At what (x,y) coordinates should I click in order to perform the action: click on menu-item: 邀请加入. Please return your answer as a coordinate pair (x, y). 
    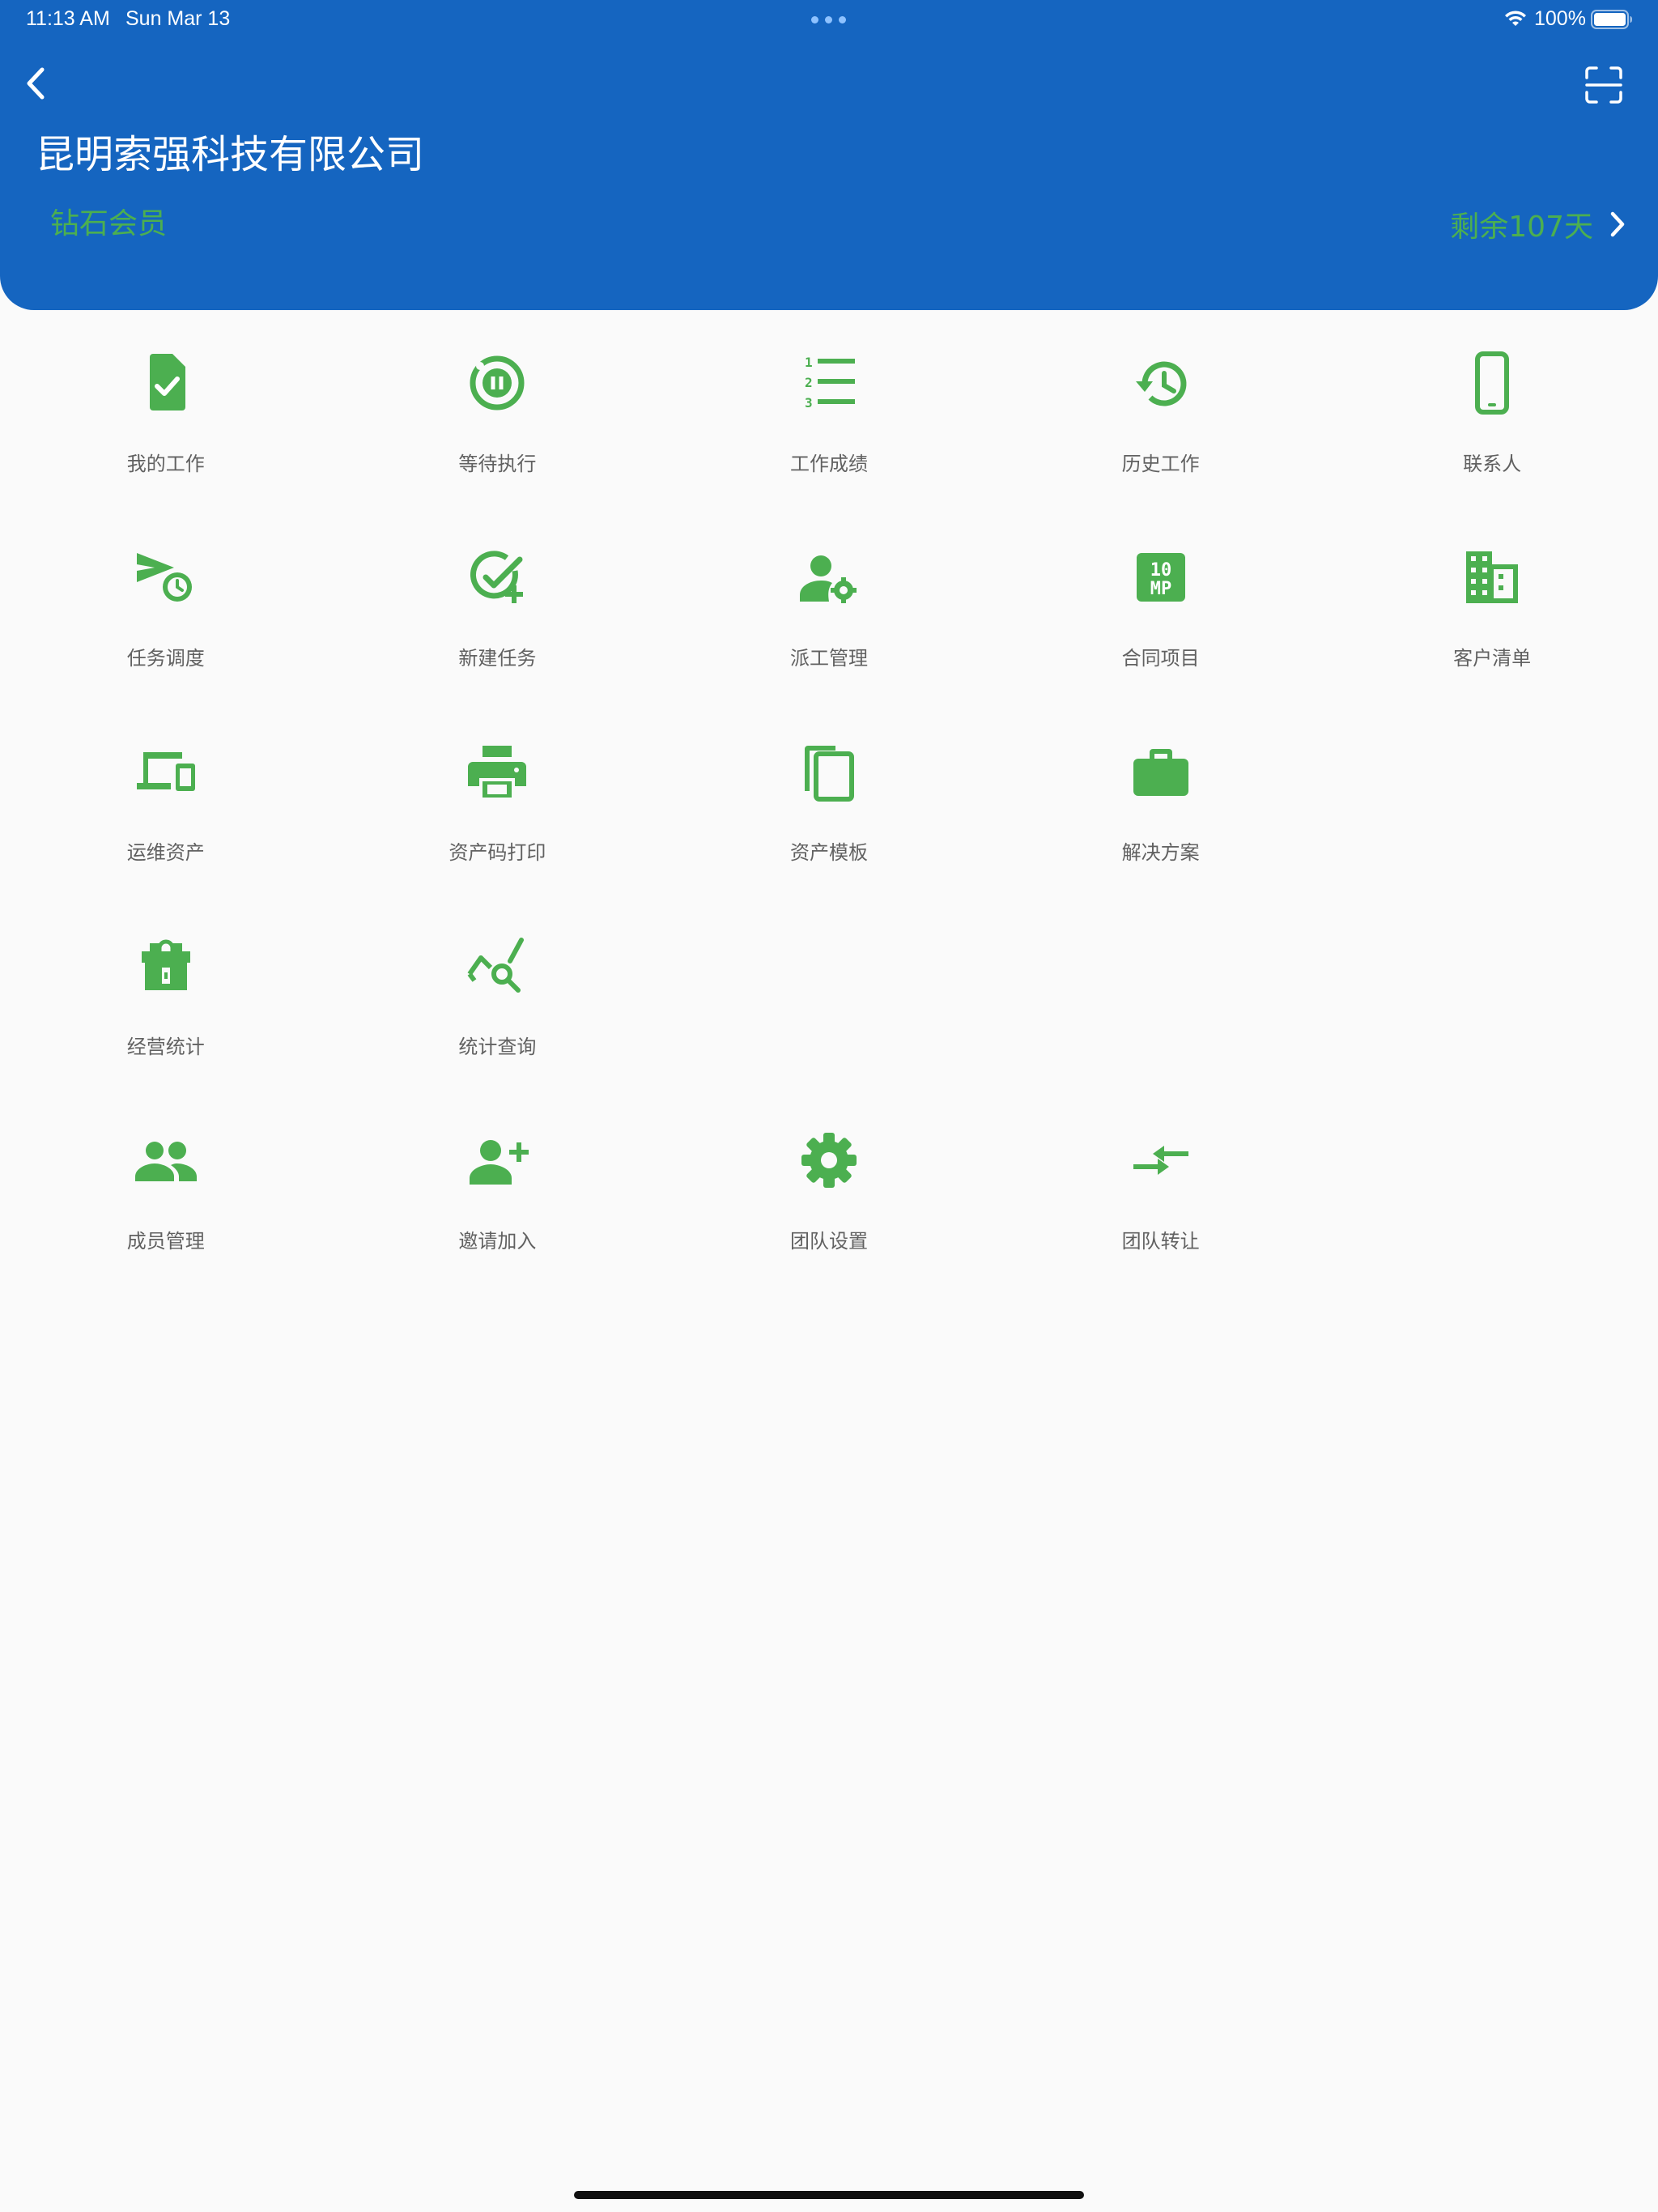
    Looking at the image, I should click on (498, 1185).